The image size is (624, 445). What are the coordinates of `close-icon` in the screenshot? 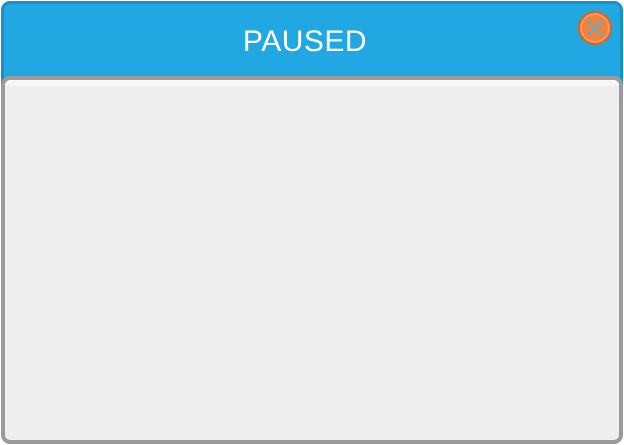 It's located at (595, 28).